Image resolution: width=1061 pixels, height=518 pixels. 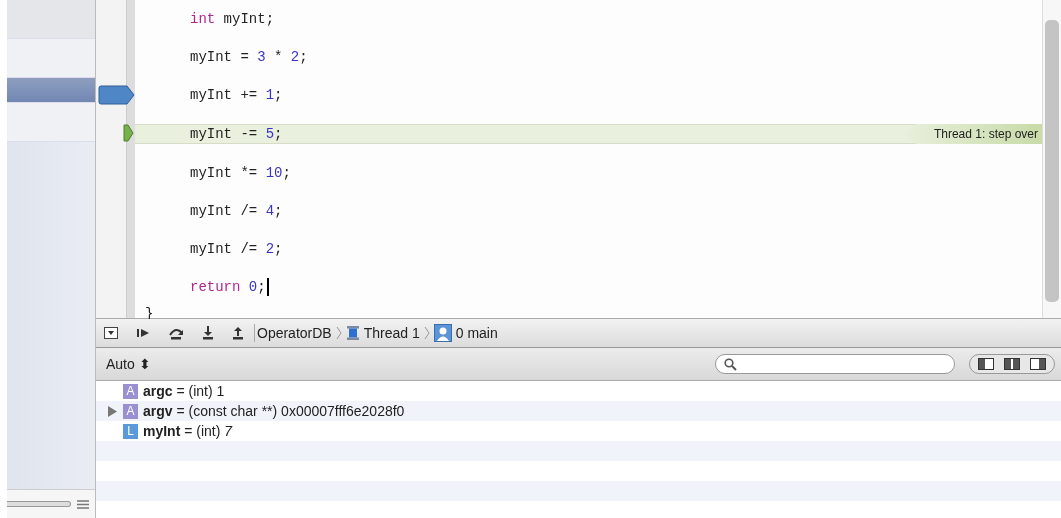 What do you see at coordinates (232, 19) in the screenshot?
I see `code-line: int myInt;` at bounding box center [232, 19].